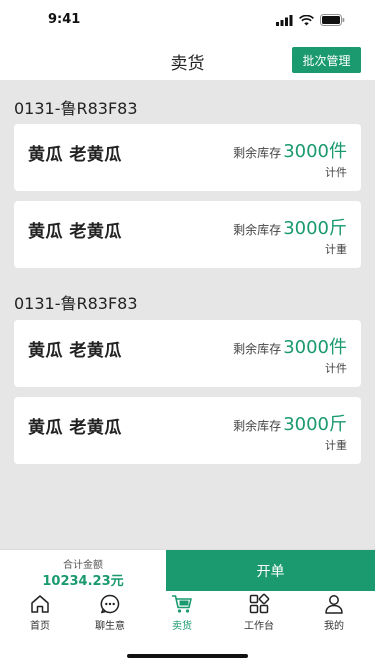 This screenshot has width=375, height=666. I want to click on total-label: 合计金额, so click(83, 565).